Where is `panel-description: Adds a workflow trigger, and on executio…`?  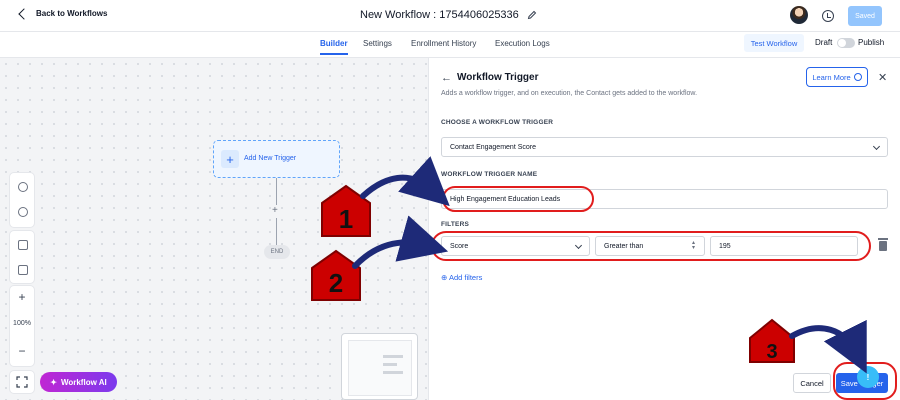
panel-description: Adds a workflow trigger, and on executio… is located at coordinates (569, 93).